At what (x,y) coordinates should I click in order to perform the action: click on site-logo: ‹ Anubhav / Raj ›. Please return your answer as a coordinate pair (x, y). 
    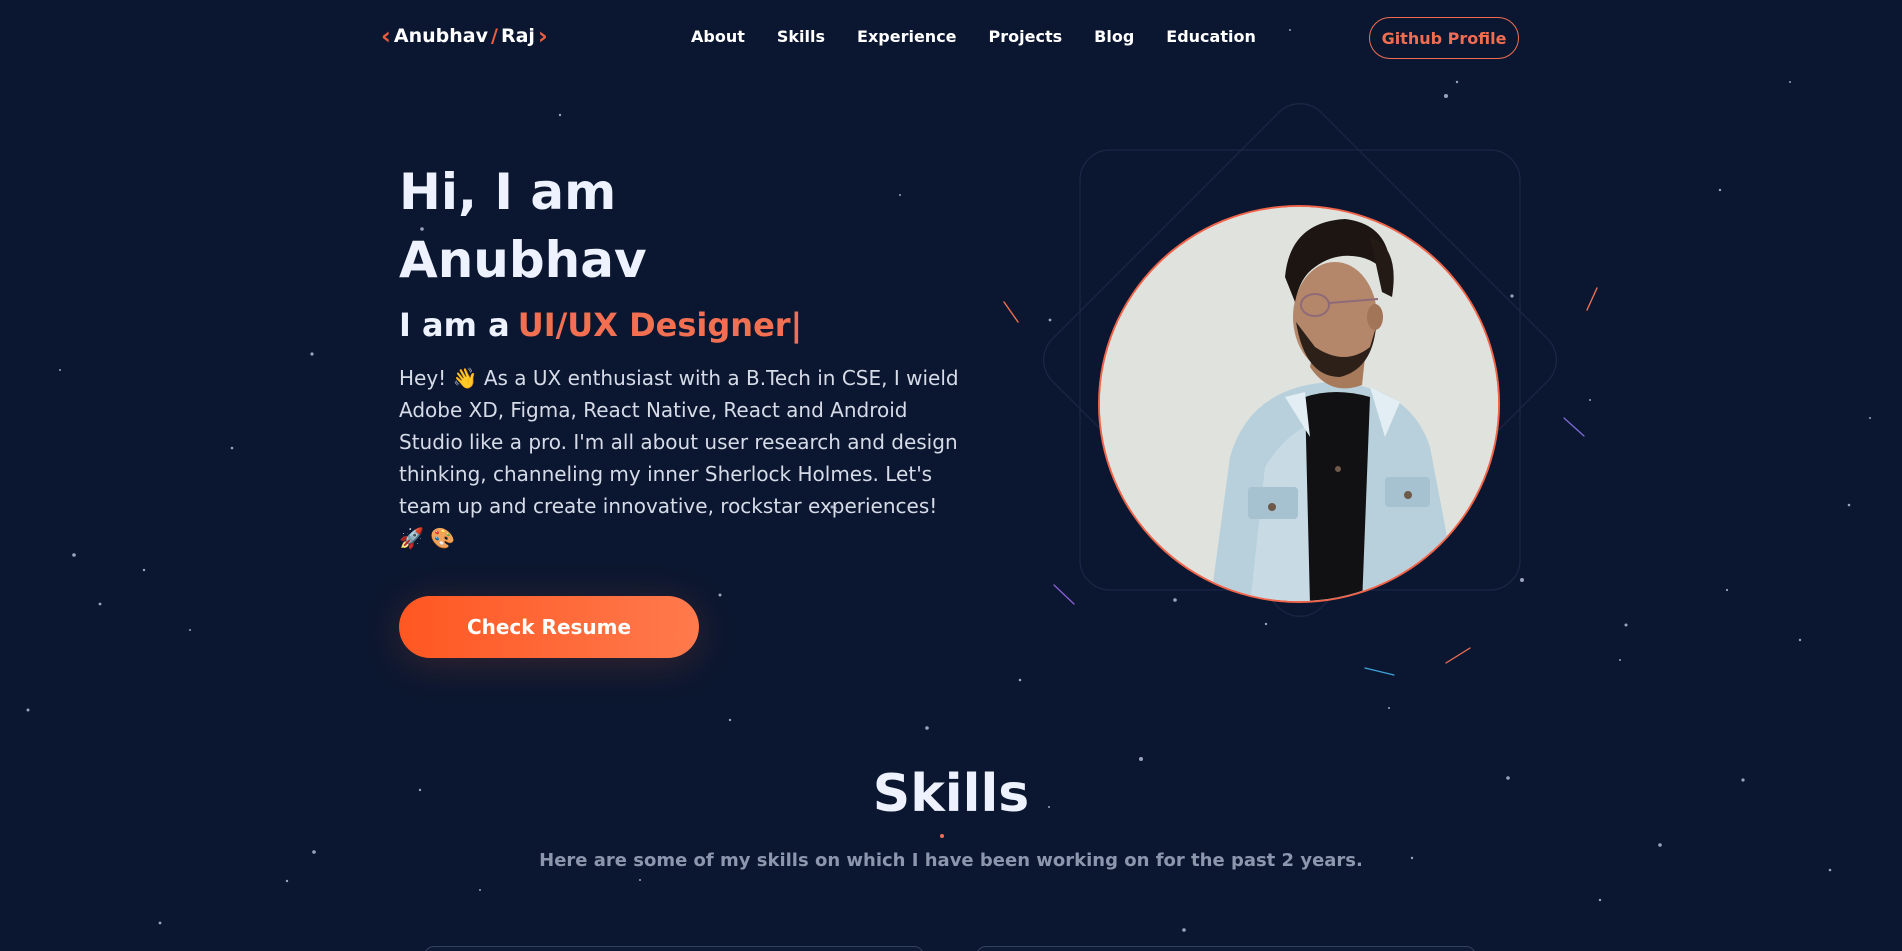
    Looking at the image, I should click on (464, 36).